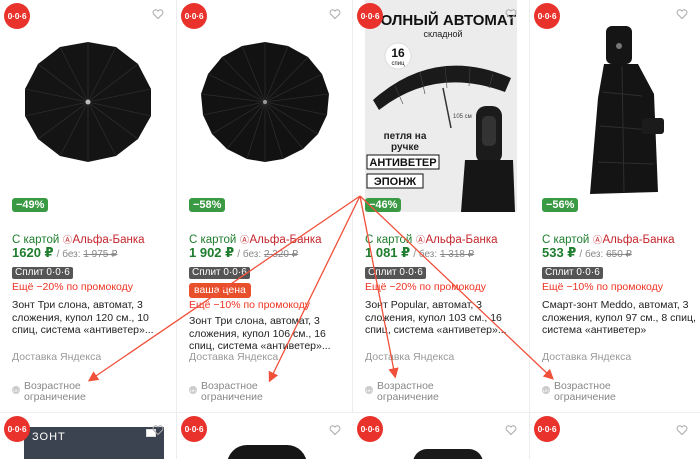  I want to click on product-card-8: 0·0·6, so click(615, 436).